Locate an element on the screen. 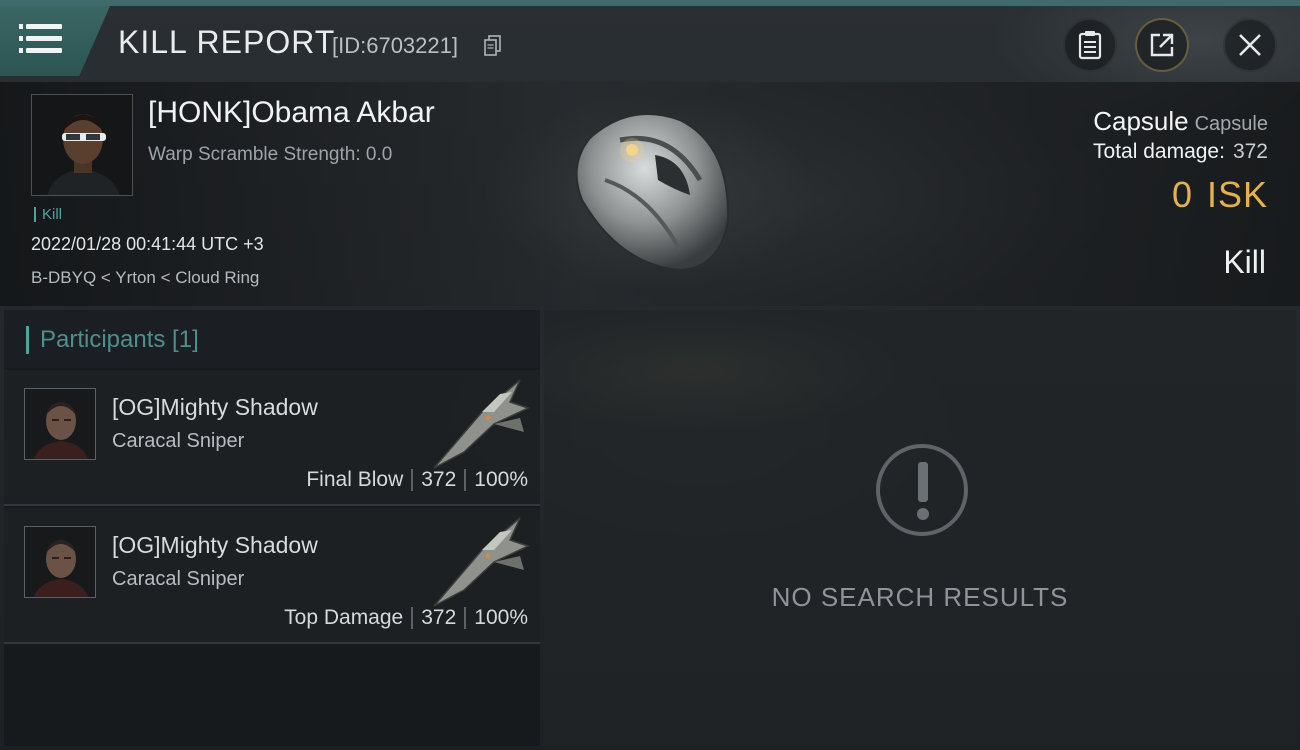 This screenshot has width=1300, height=750. kill-datetime: 2022/01/28 00:41:44 UTC +3 is located at coordinates (147, 244).